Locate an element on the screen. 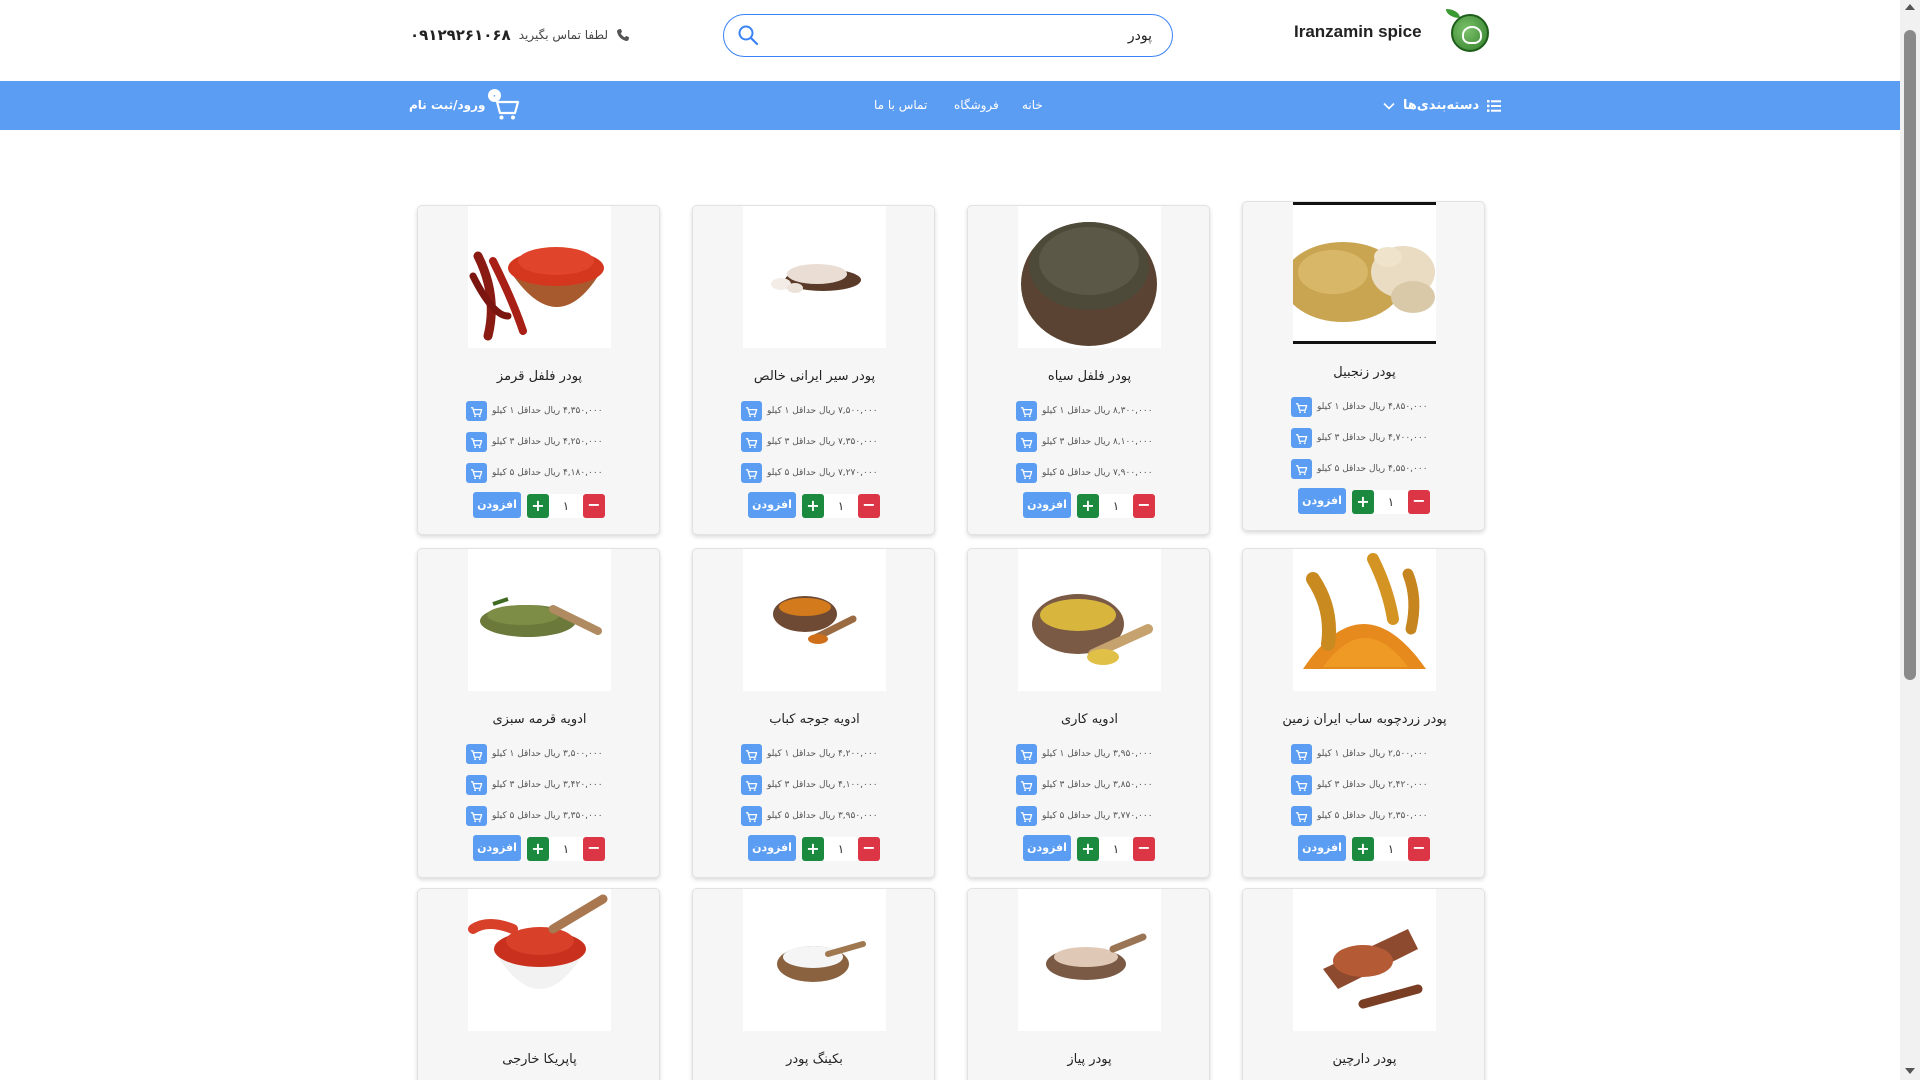  scroll-up-arrow-icon is located at coordinates (1910, 7).